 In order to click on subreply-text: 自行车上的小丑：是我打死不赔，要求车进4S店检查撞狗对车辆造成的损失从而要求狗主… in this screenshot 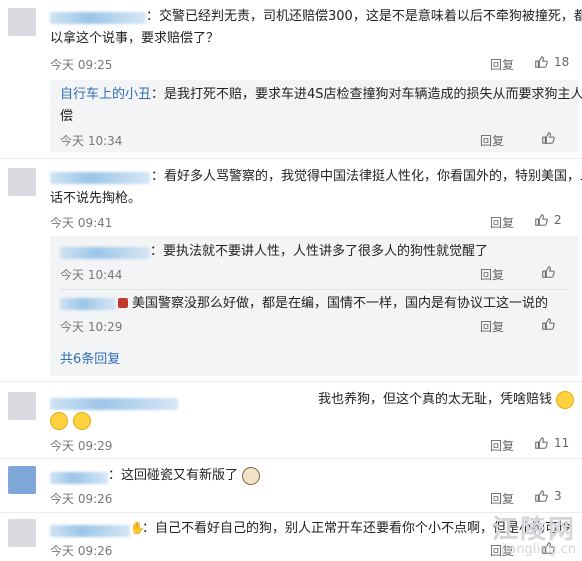, I will do `click(321, 94)`.